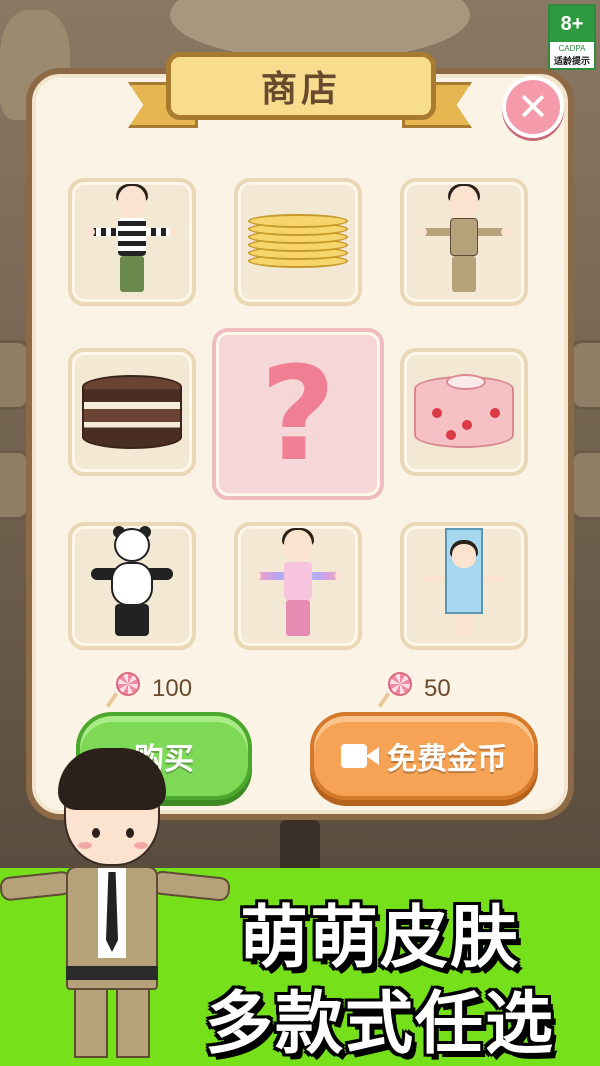 This screenshot has width=600, height=1066. I want to click on free-coins-button: 免费金币, so click(424, 756).